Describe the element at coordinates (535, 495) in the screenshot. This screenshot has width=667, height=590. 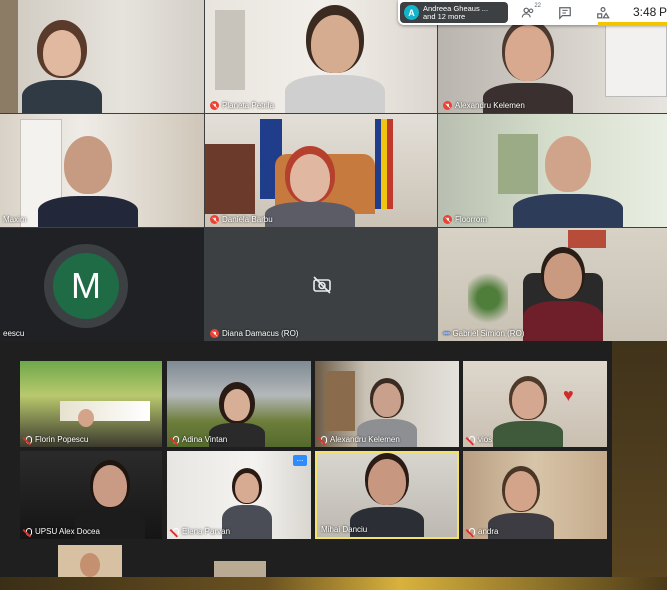
I see `zoom-tile-andra: andra` at that location.